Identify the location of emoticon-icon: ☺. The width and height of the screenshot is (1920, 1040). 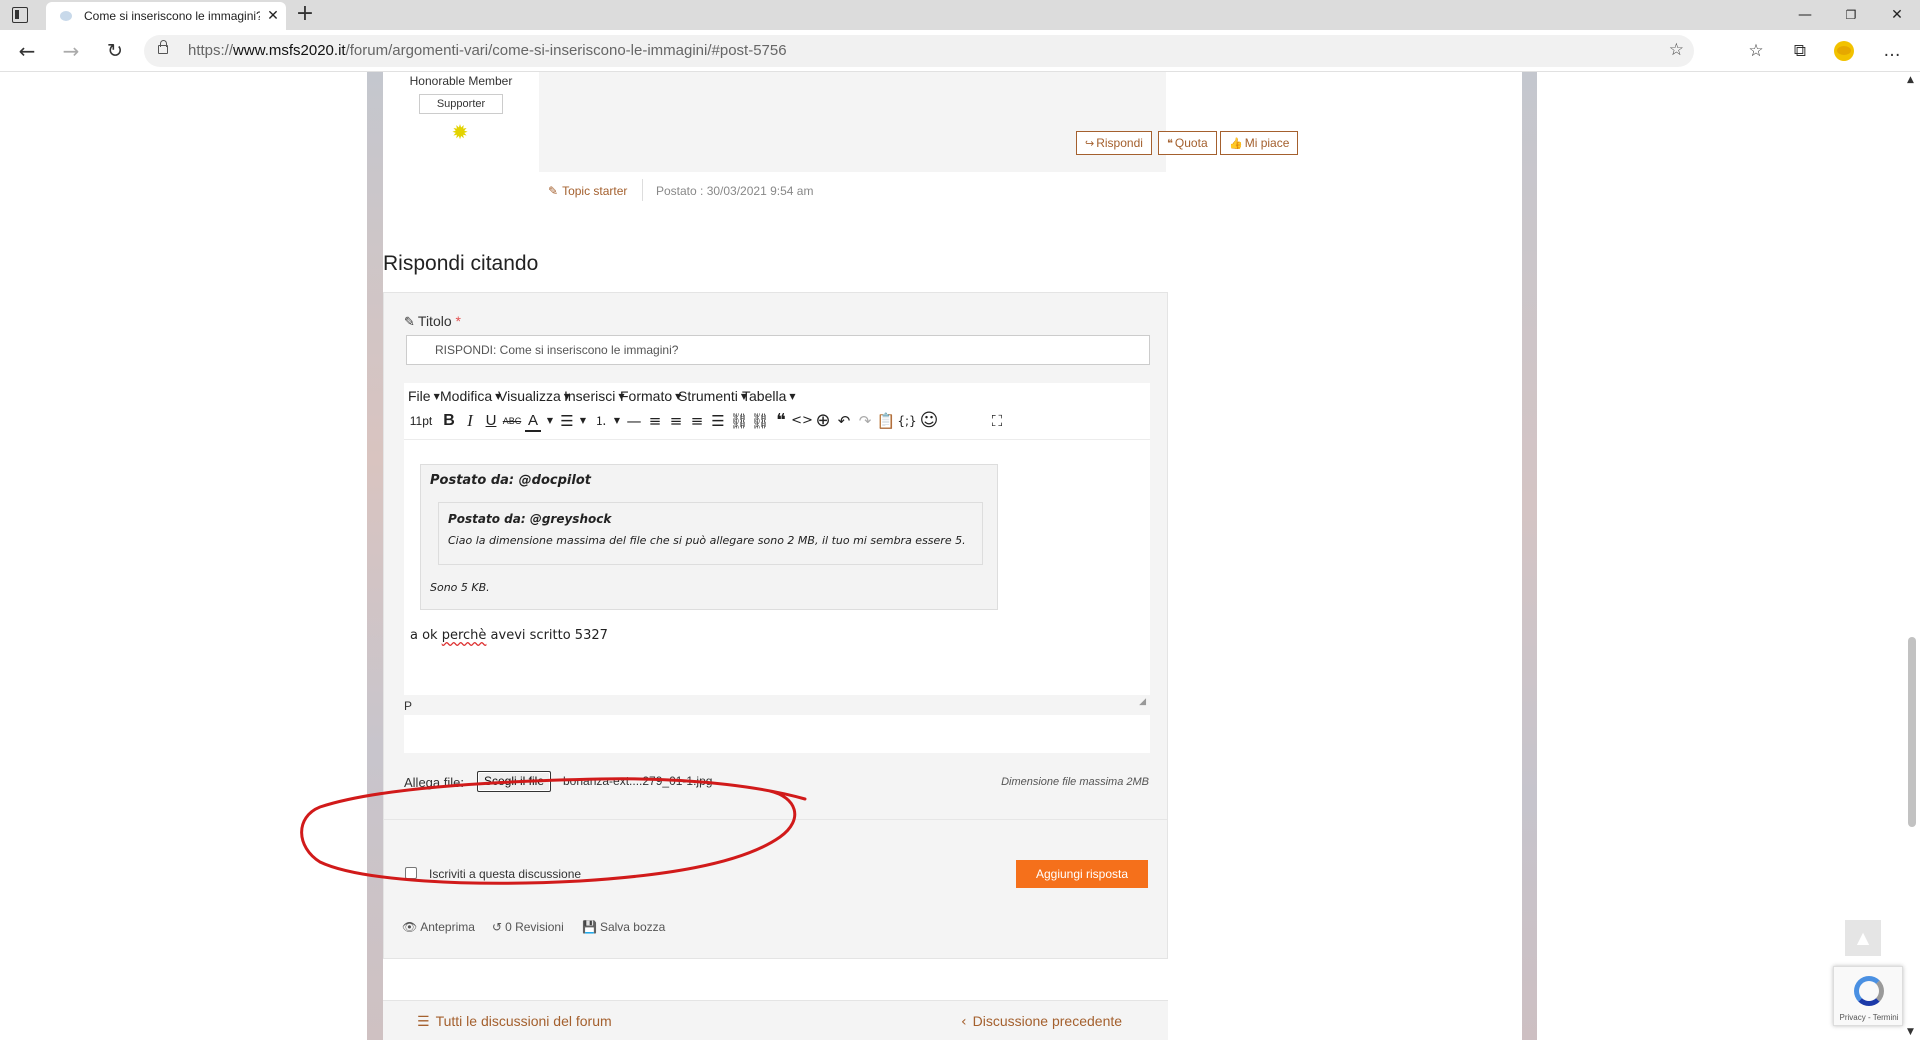
(929, 421).